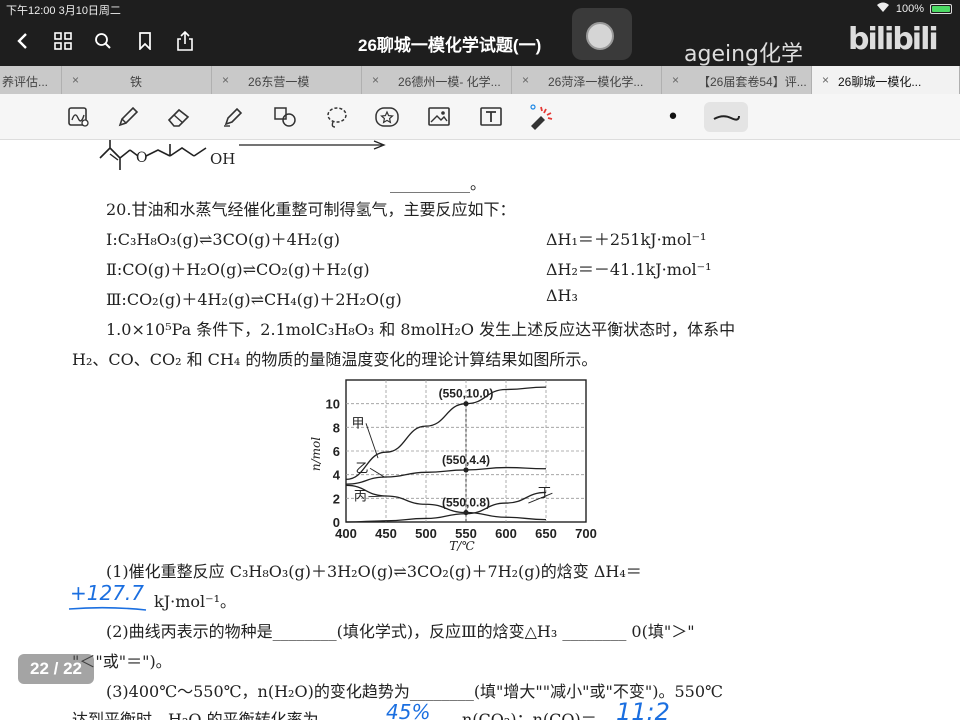 The width and height of the screenshot is (960, 720). I want to click on reaction-3: Ⅲ:CO₂(g)＋4H₂(g)⇌CH₄(g)＋2H₂O(g), so click(254, 299).